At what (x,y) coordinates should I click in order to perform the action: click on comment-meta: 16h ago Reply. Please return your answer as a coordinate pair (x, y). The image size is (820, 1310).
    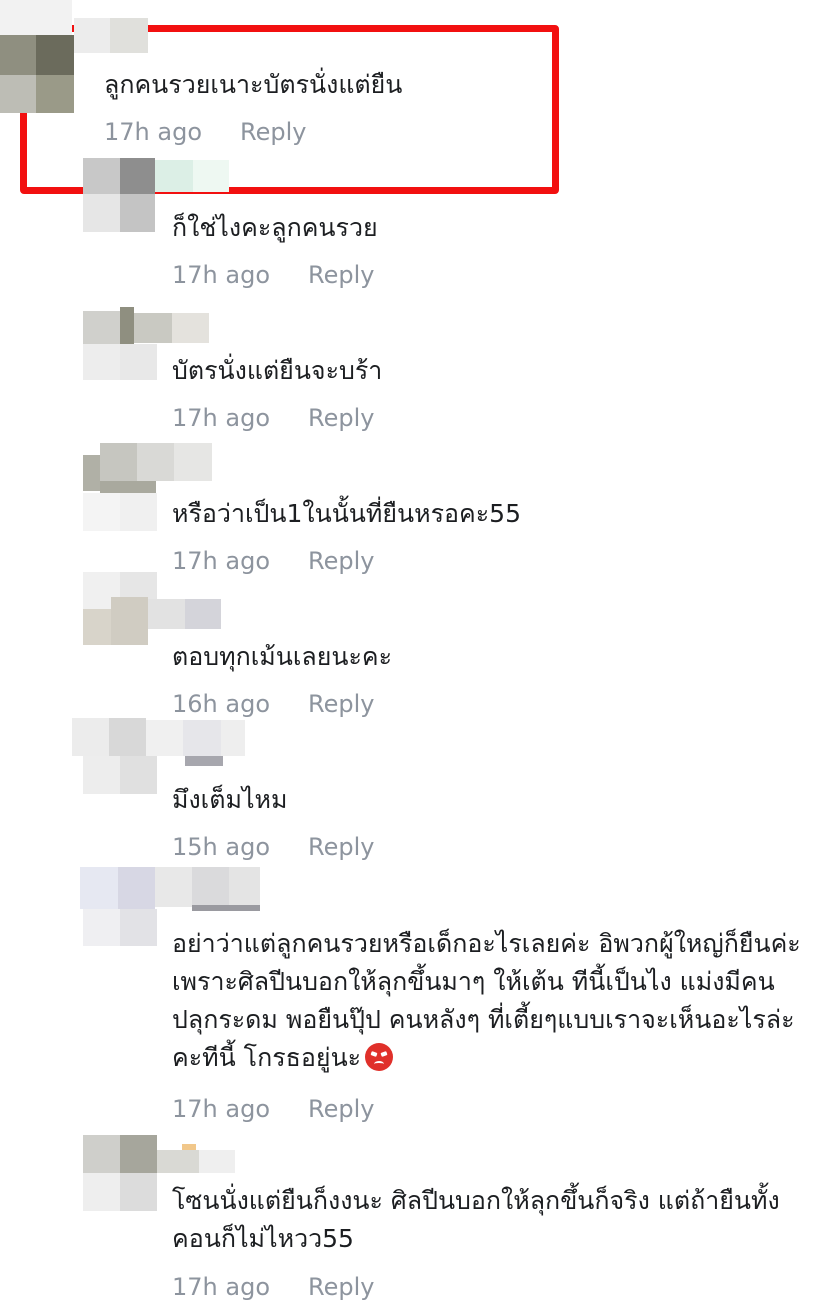
    Looking at the image, I should click on (273, 704).